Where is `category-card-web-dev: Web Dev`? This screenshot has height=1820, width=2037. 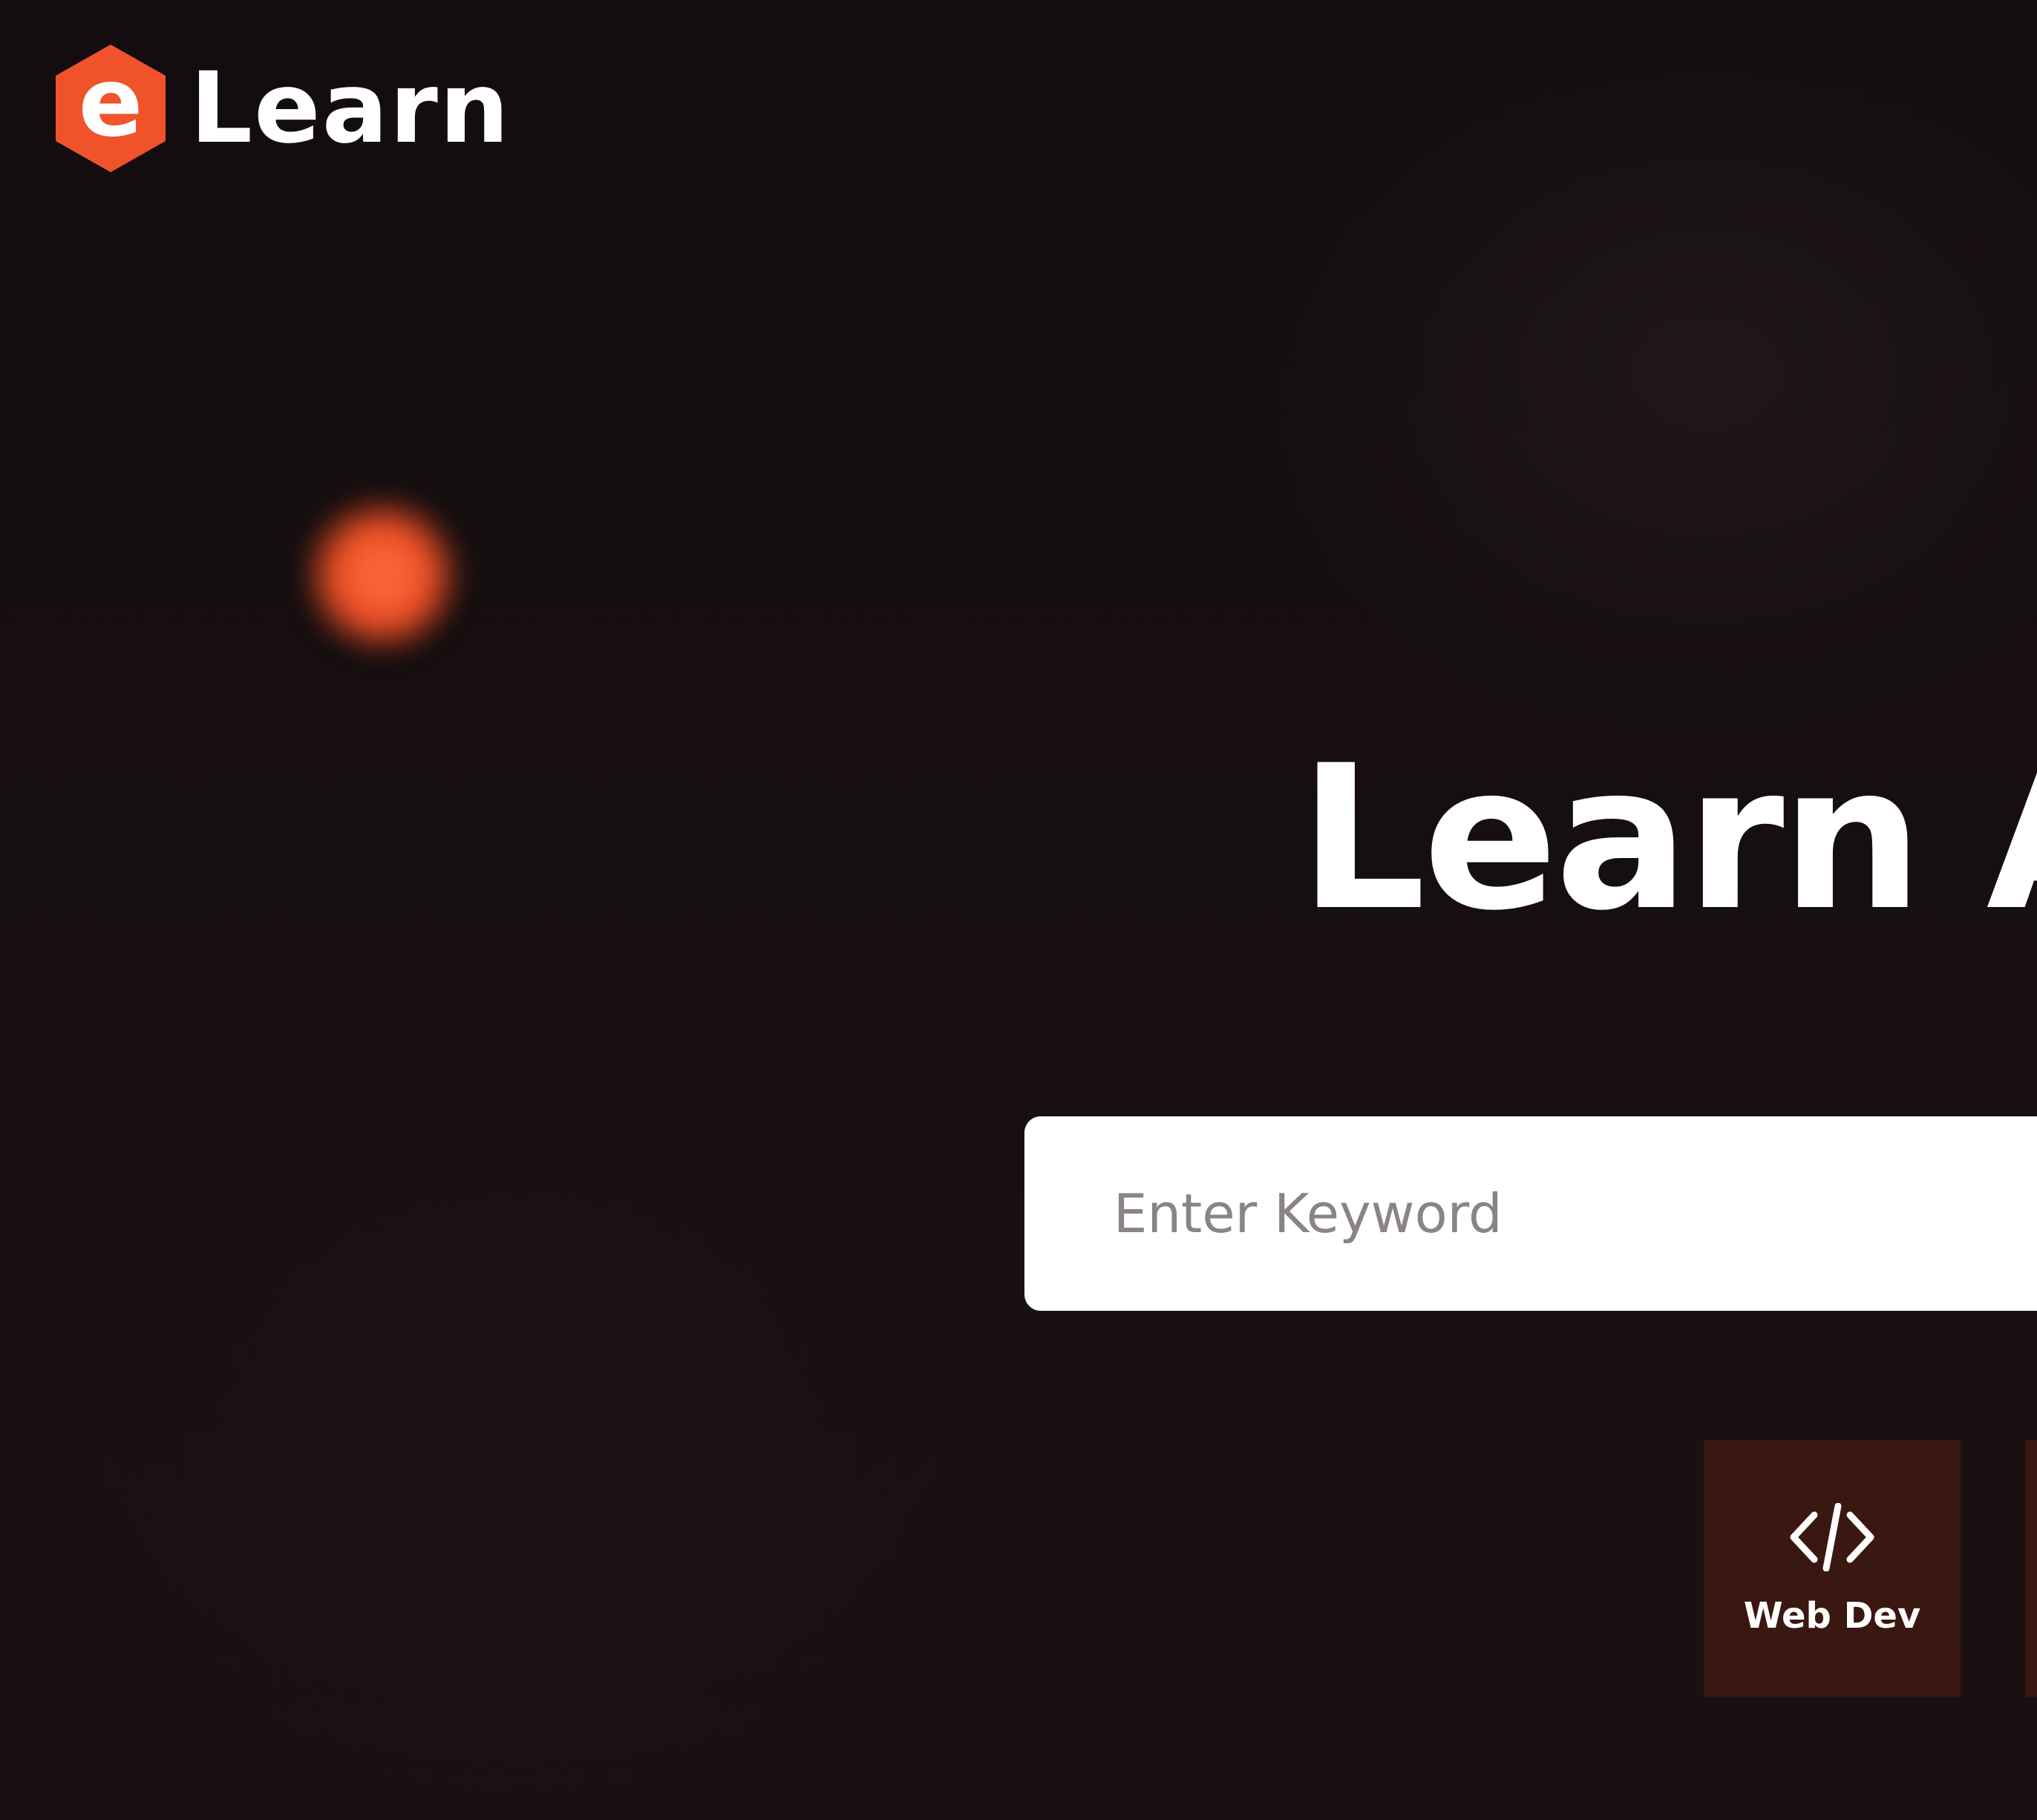
category-card-web-dev: Web Dev is located at coordinates (1832, 1569).